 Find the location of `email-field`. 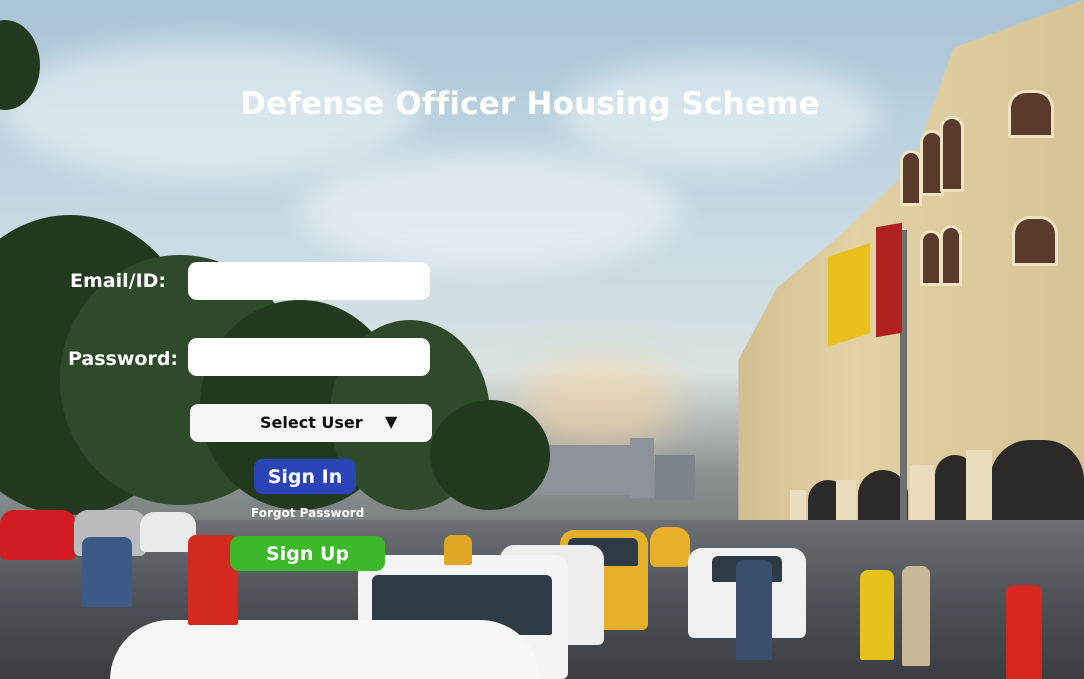

email-field is located at coordinates (309, 281).